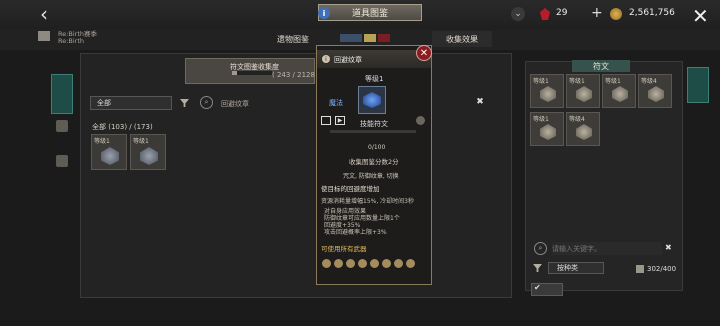 Image resolution: width=720 pixels, height=326 pixels. I want to click on season-label: Re:Birth赛季 Re:Birth, so click(77, 38).